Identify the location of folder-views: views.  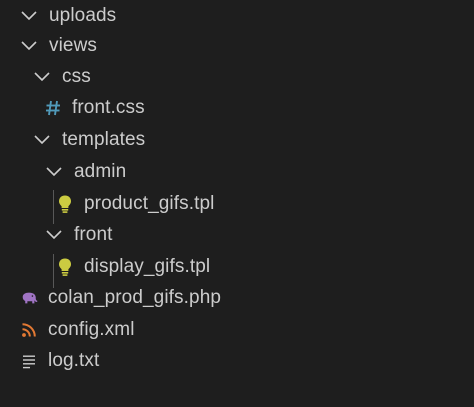
(237, 46).